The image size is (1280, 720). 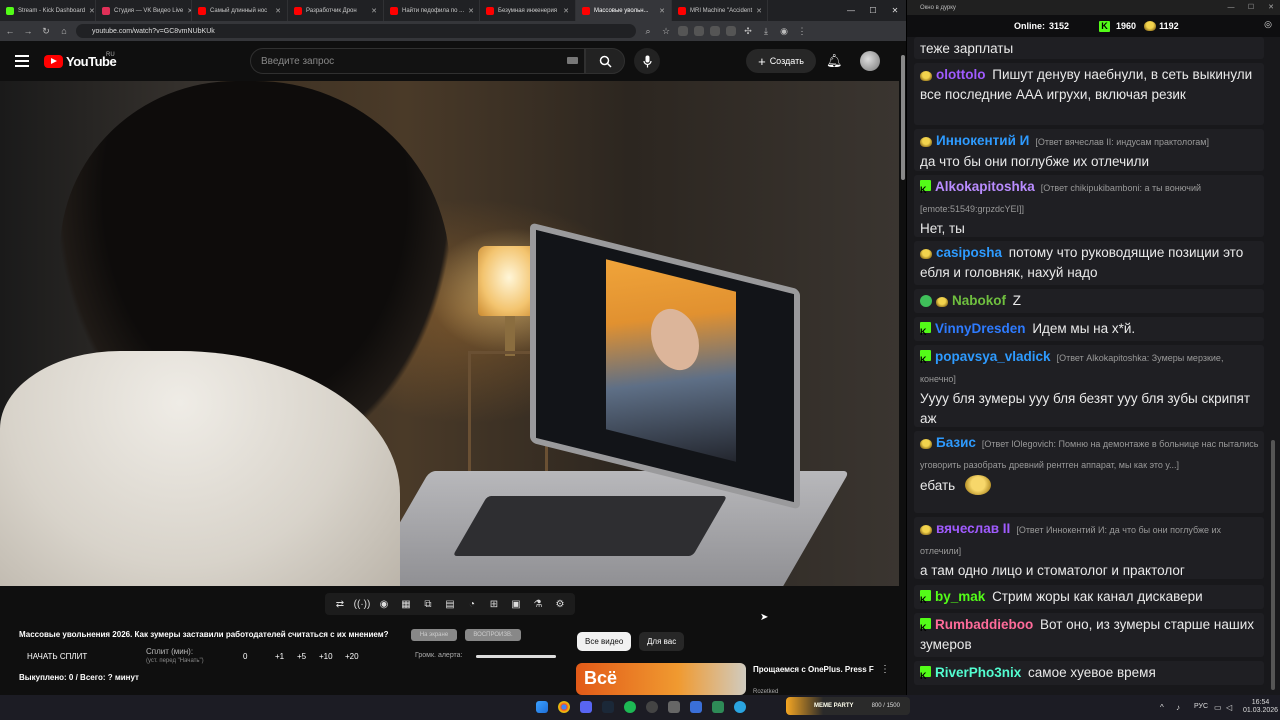 I want to click on discord-icon, so click(x=586, y=707).